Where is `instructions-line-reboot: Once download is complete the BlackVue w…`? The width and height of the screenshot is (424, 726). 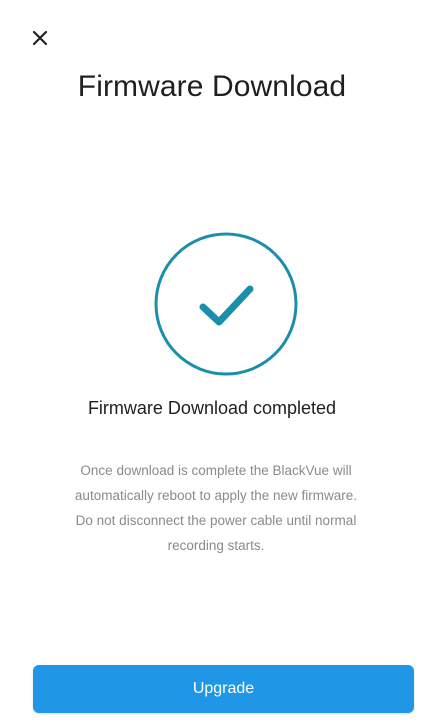
instructions-line-reboot: Once download is complete the BlackVue w… is located at coordinates (216, 483).